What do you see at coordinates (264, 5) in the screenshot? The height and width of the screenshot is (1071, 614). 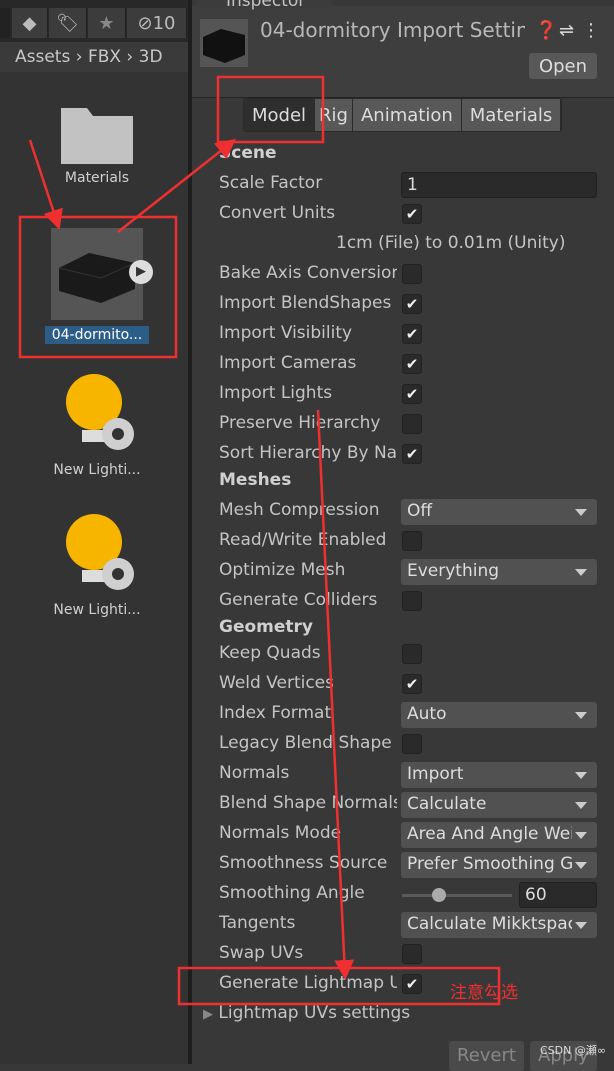 I see `inspector-tab: Inspector` at bounding box center [264, 5].